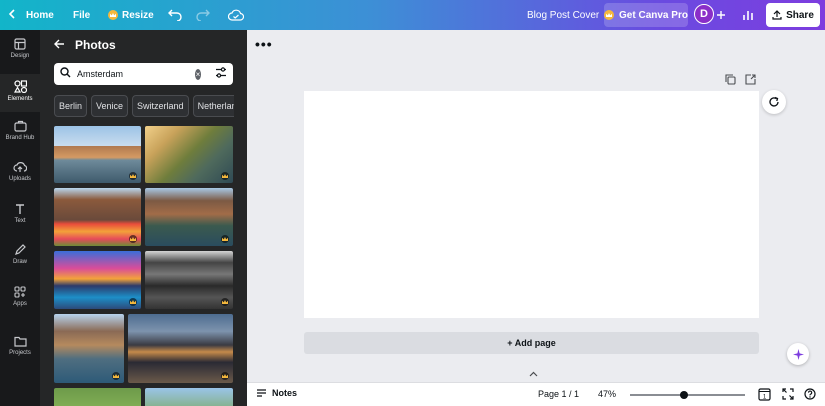 The height and width of the screenshot is (406, 825). I want to click on add-page-icon, so click(750, 81).